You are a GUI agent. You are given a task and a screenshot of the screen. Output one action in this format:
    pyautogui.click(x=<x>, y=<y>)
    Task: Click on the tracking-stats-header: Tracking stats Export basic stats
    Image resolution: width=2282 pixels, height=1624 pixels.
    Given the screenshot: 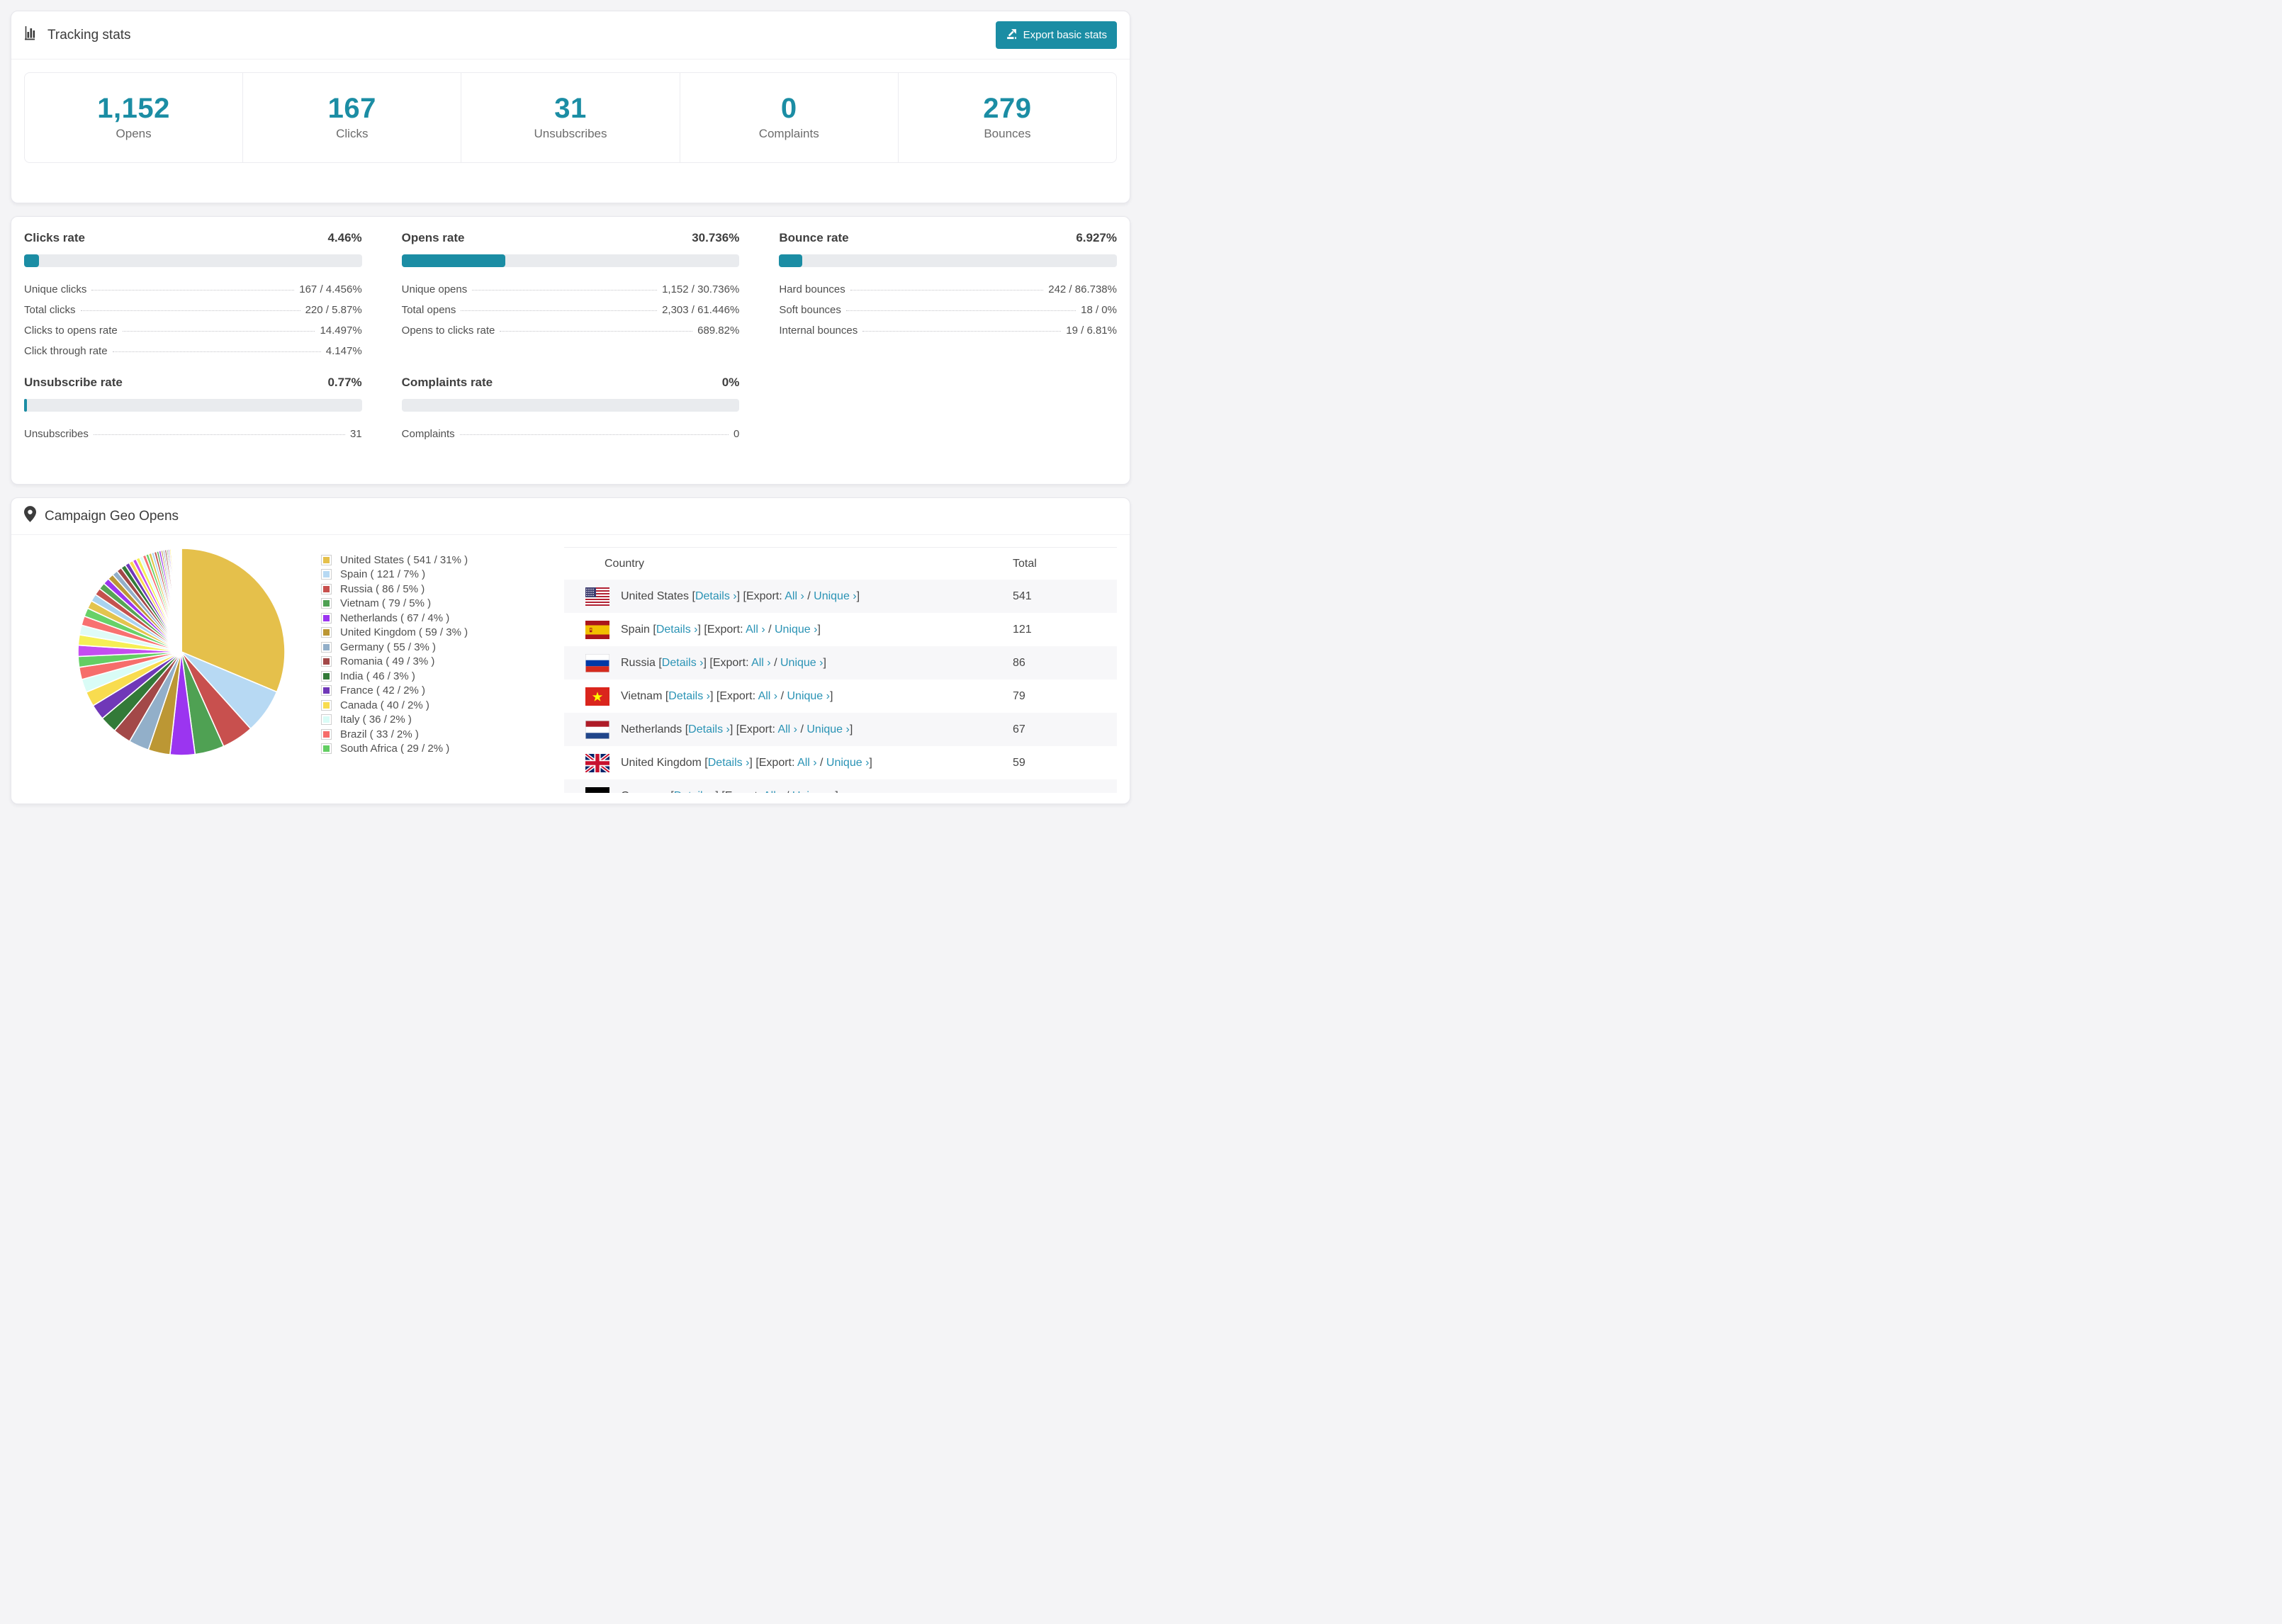 What is the action you would take?
    pyautogui.click(x=570, y=35)
    